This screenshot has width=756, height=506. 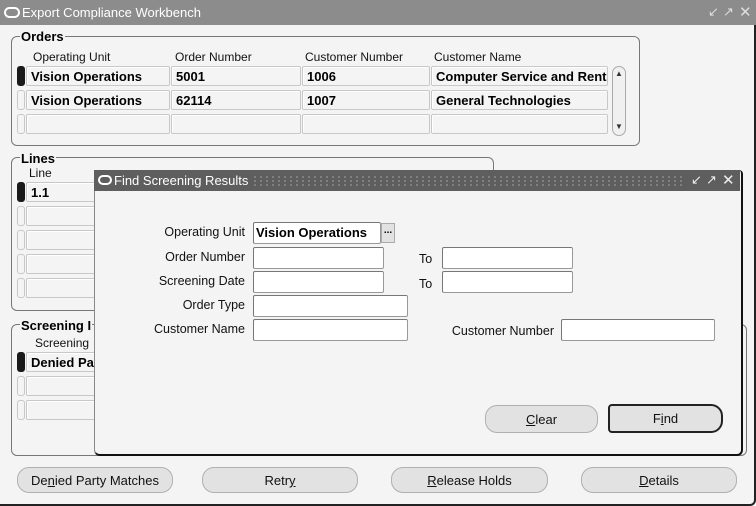 I want to click on button-label: lear, so click(x=546, y=419).